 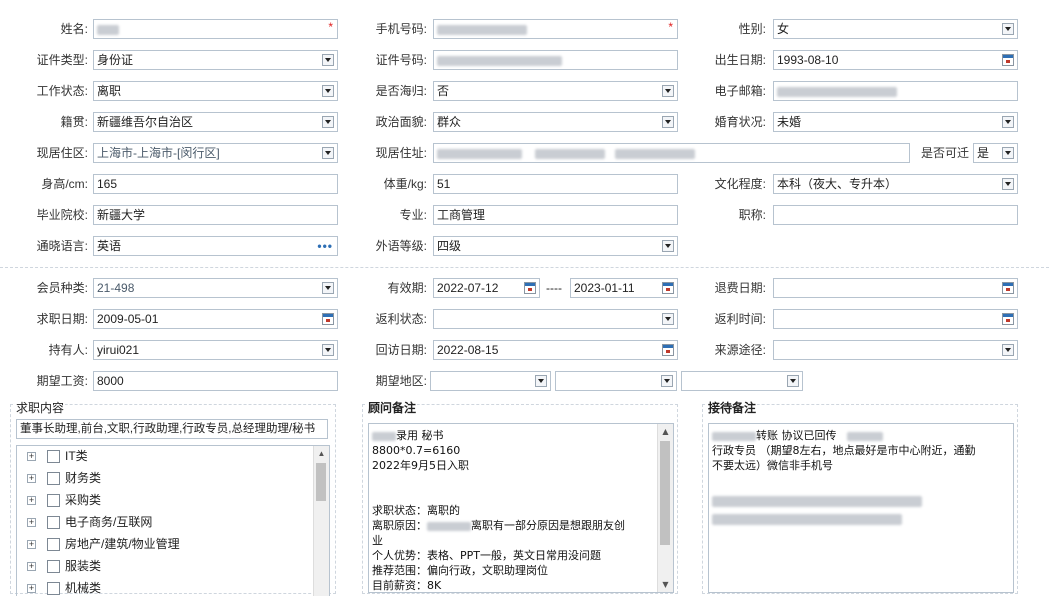 I want to click on job-summary-input: 董事长助理,前台,文职,行政助理,行政专员,总经理助理/秘书, so click(x=172, y=429).